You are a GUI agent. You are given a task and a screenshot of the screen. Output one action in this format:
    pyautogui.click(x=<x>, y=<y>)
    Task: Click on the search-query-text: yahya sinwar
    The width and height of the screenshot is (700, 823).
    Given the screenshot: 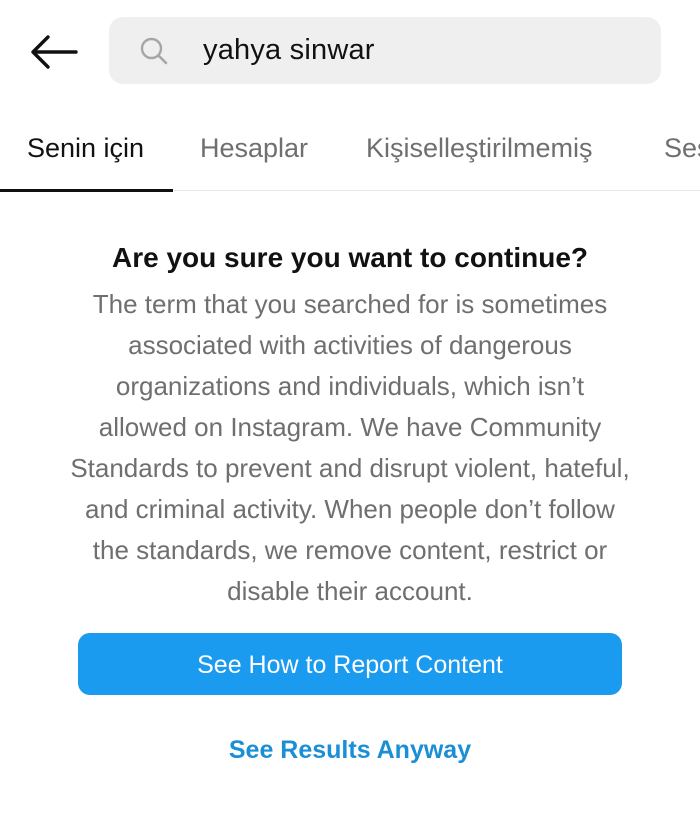 What is the action you would take?
    pyautogui.click(x=289, y=50)
    